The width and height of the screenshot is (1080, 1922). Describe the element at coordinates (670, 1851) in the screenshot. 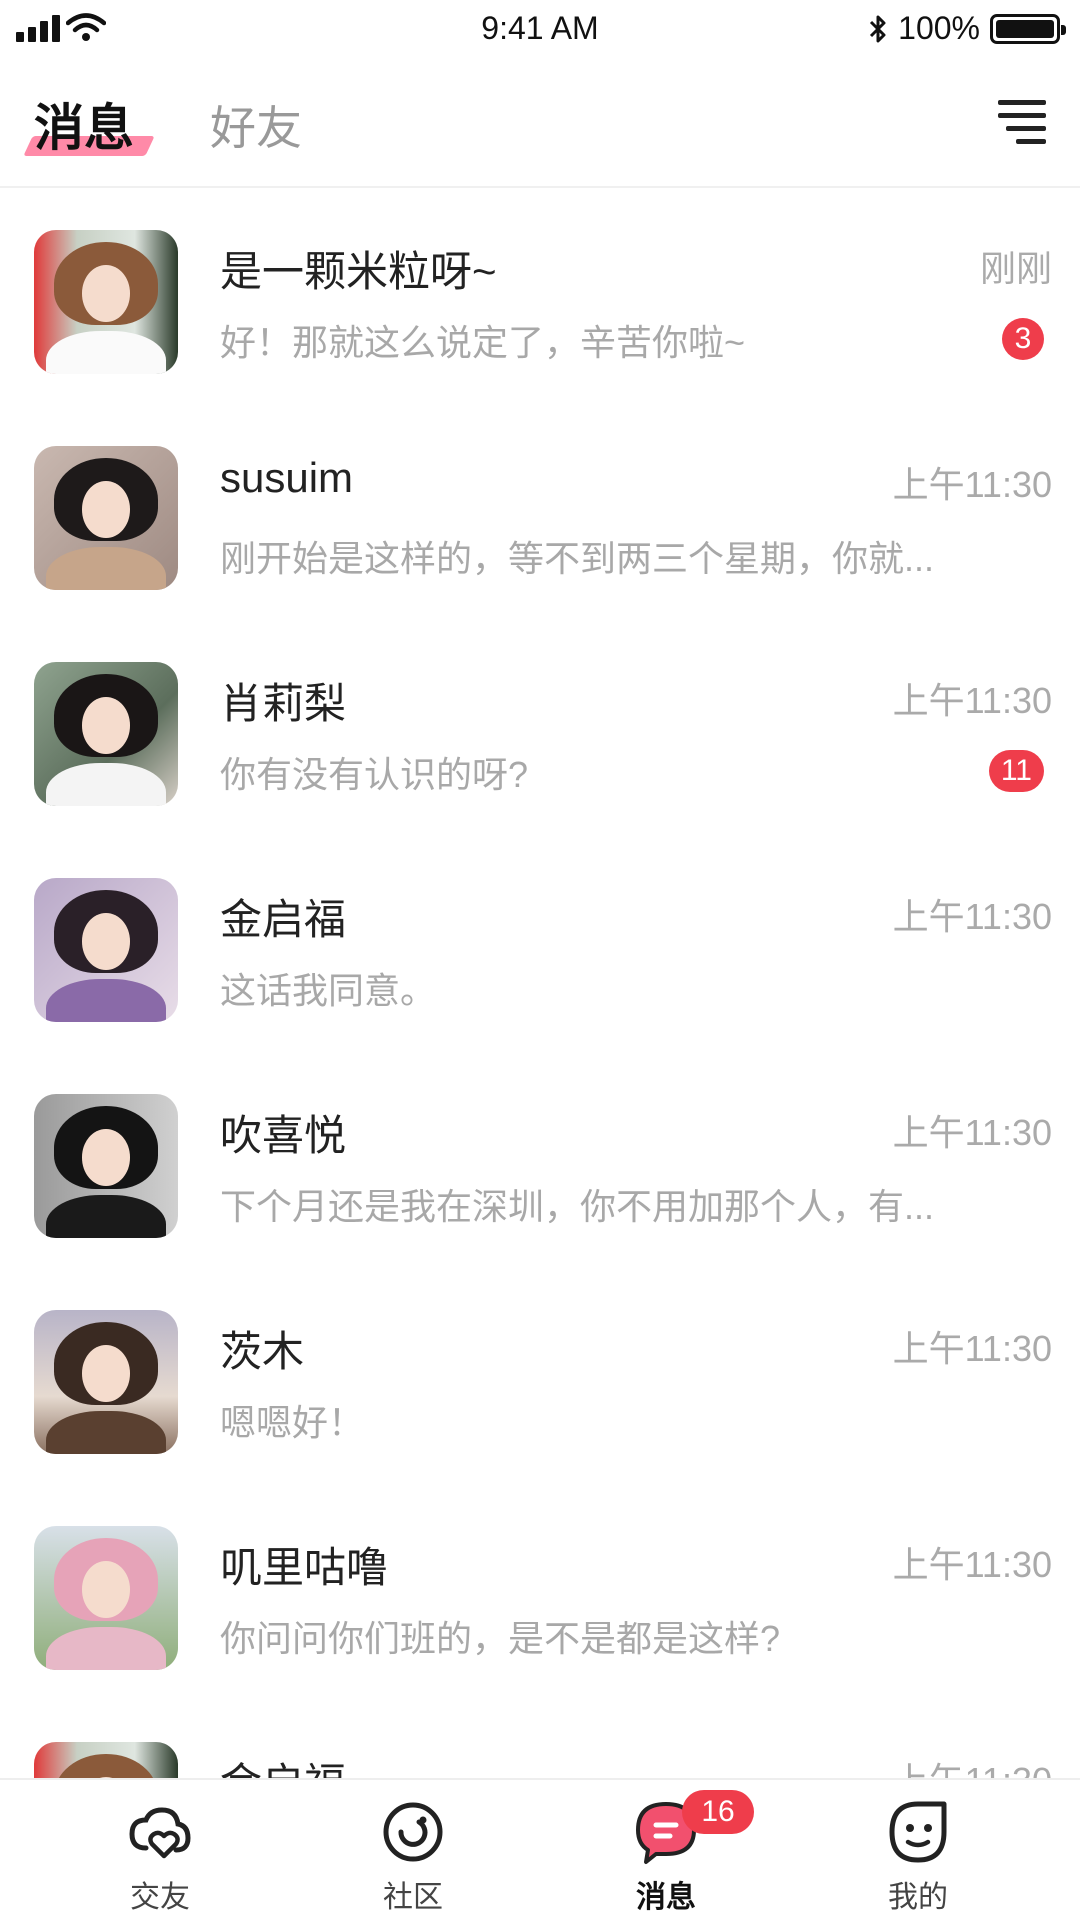

I see `nav-item-messages: 16 消息` at that location.